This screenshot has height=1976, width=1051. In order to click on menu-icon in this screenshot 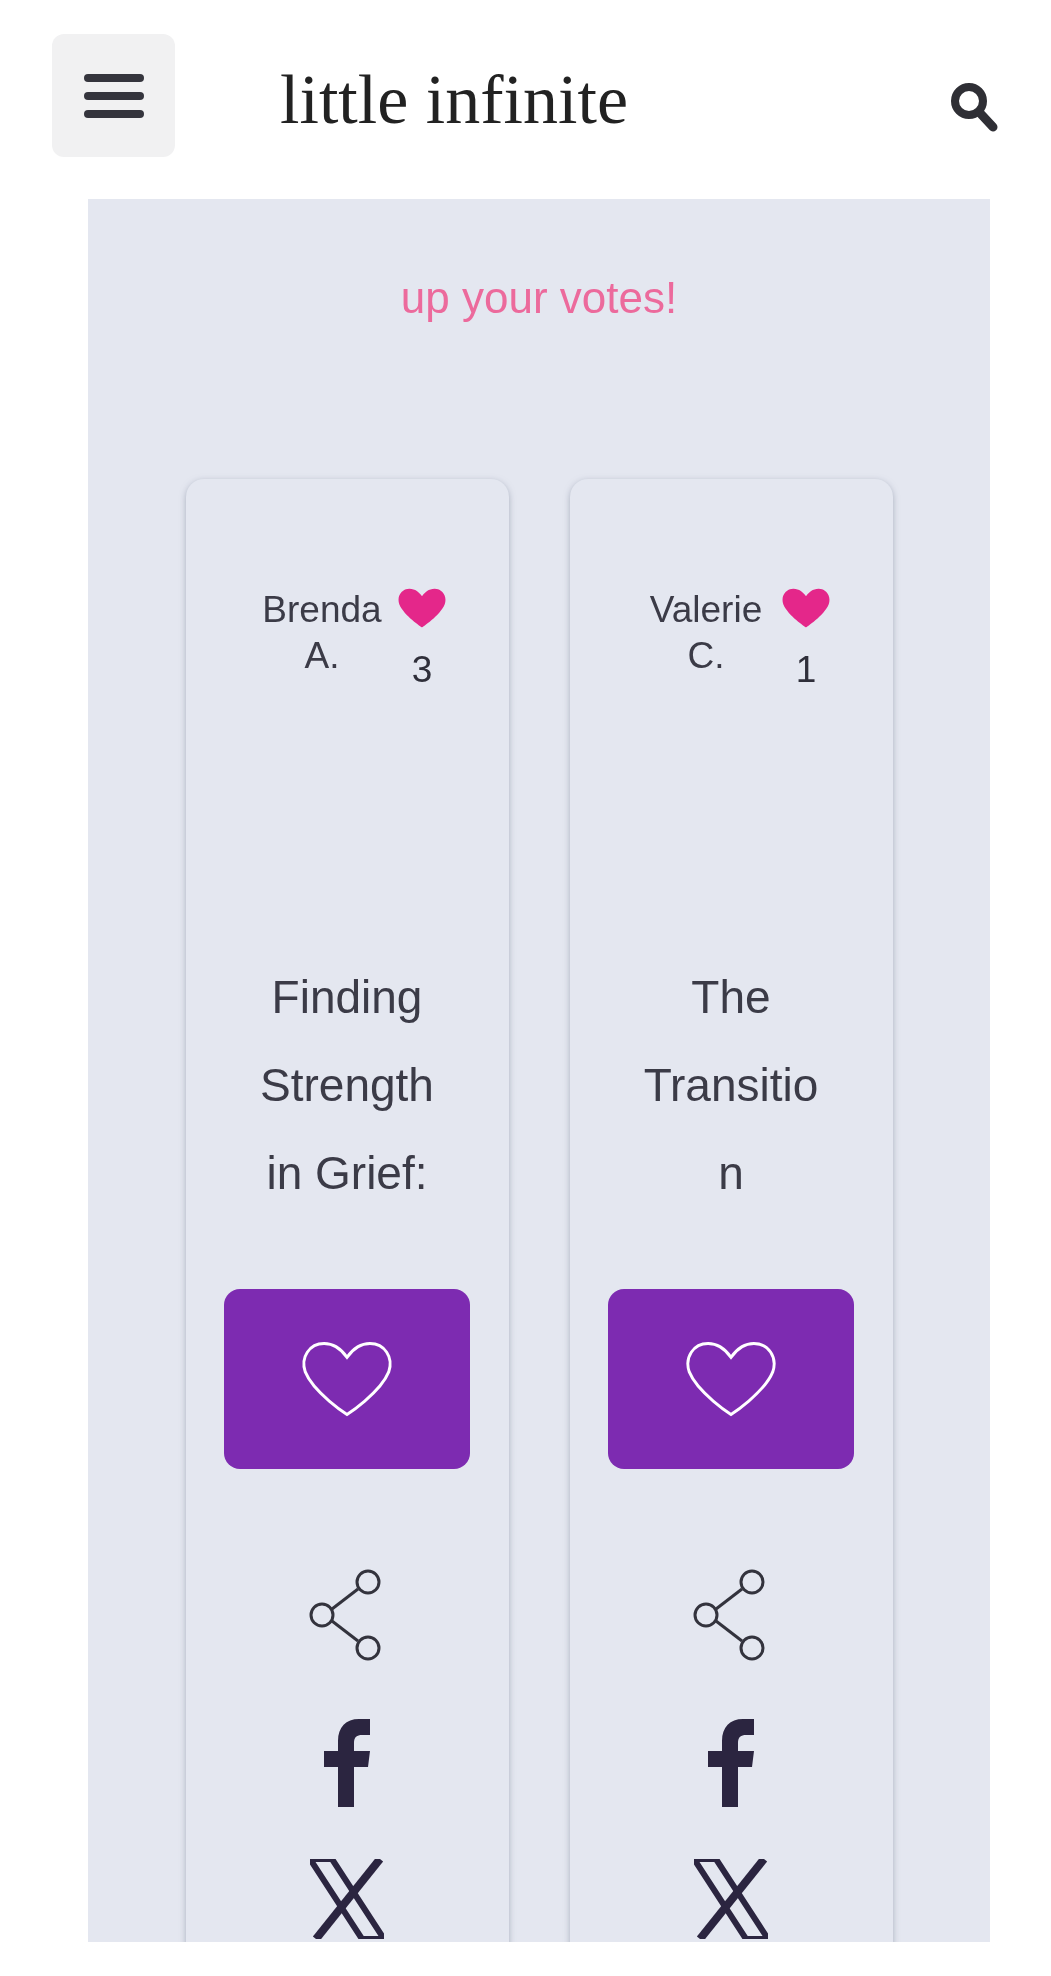, I will do `click(113, 95)`.